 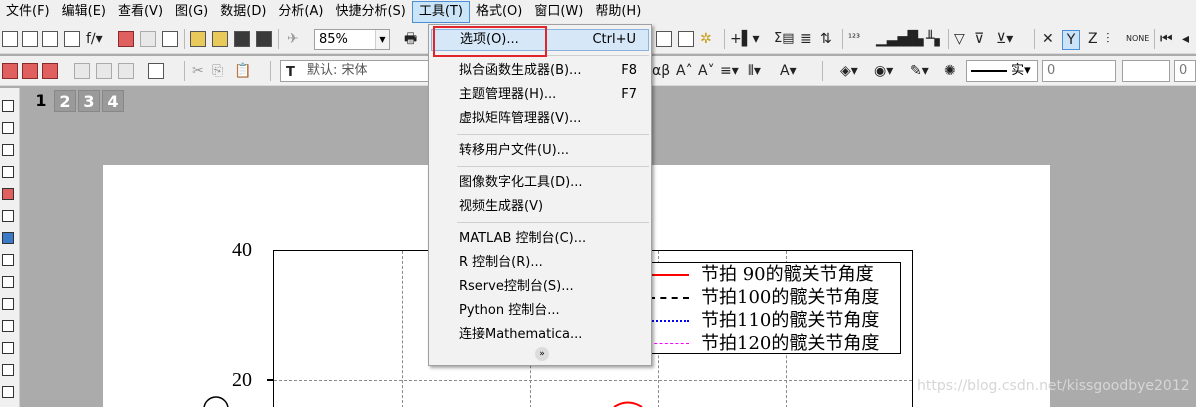 I want to click on numbers-icon: ¹²³, so click(x=854, y=39).